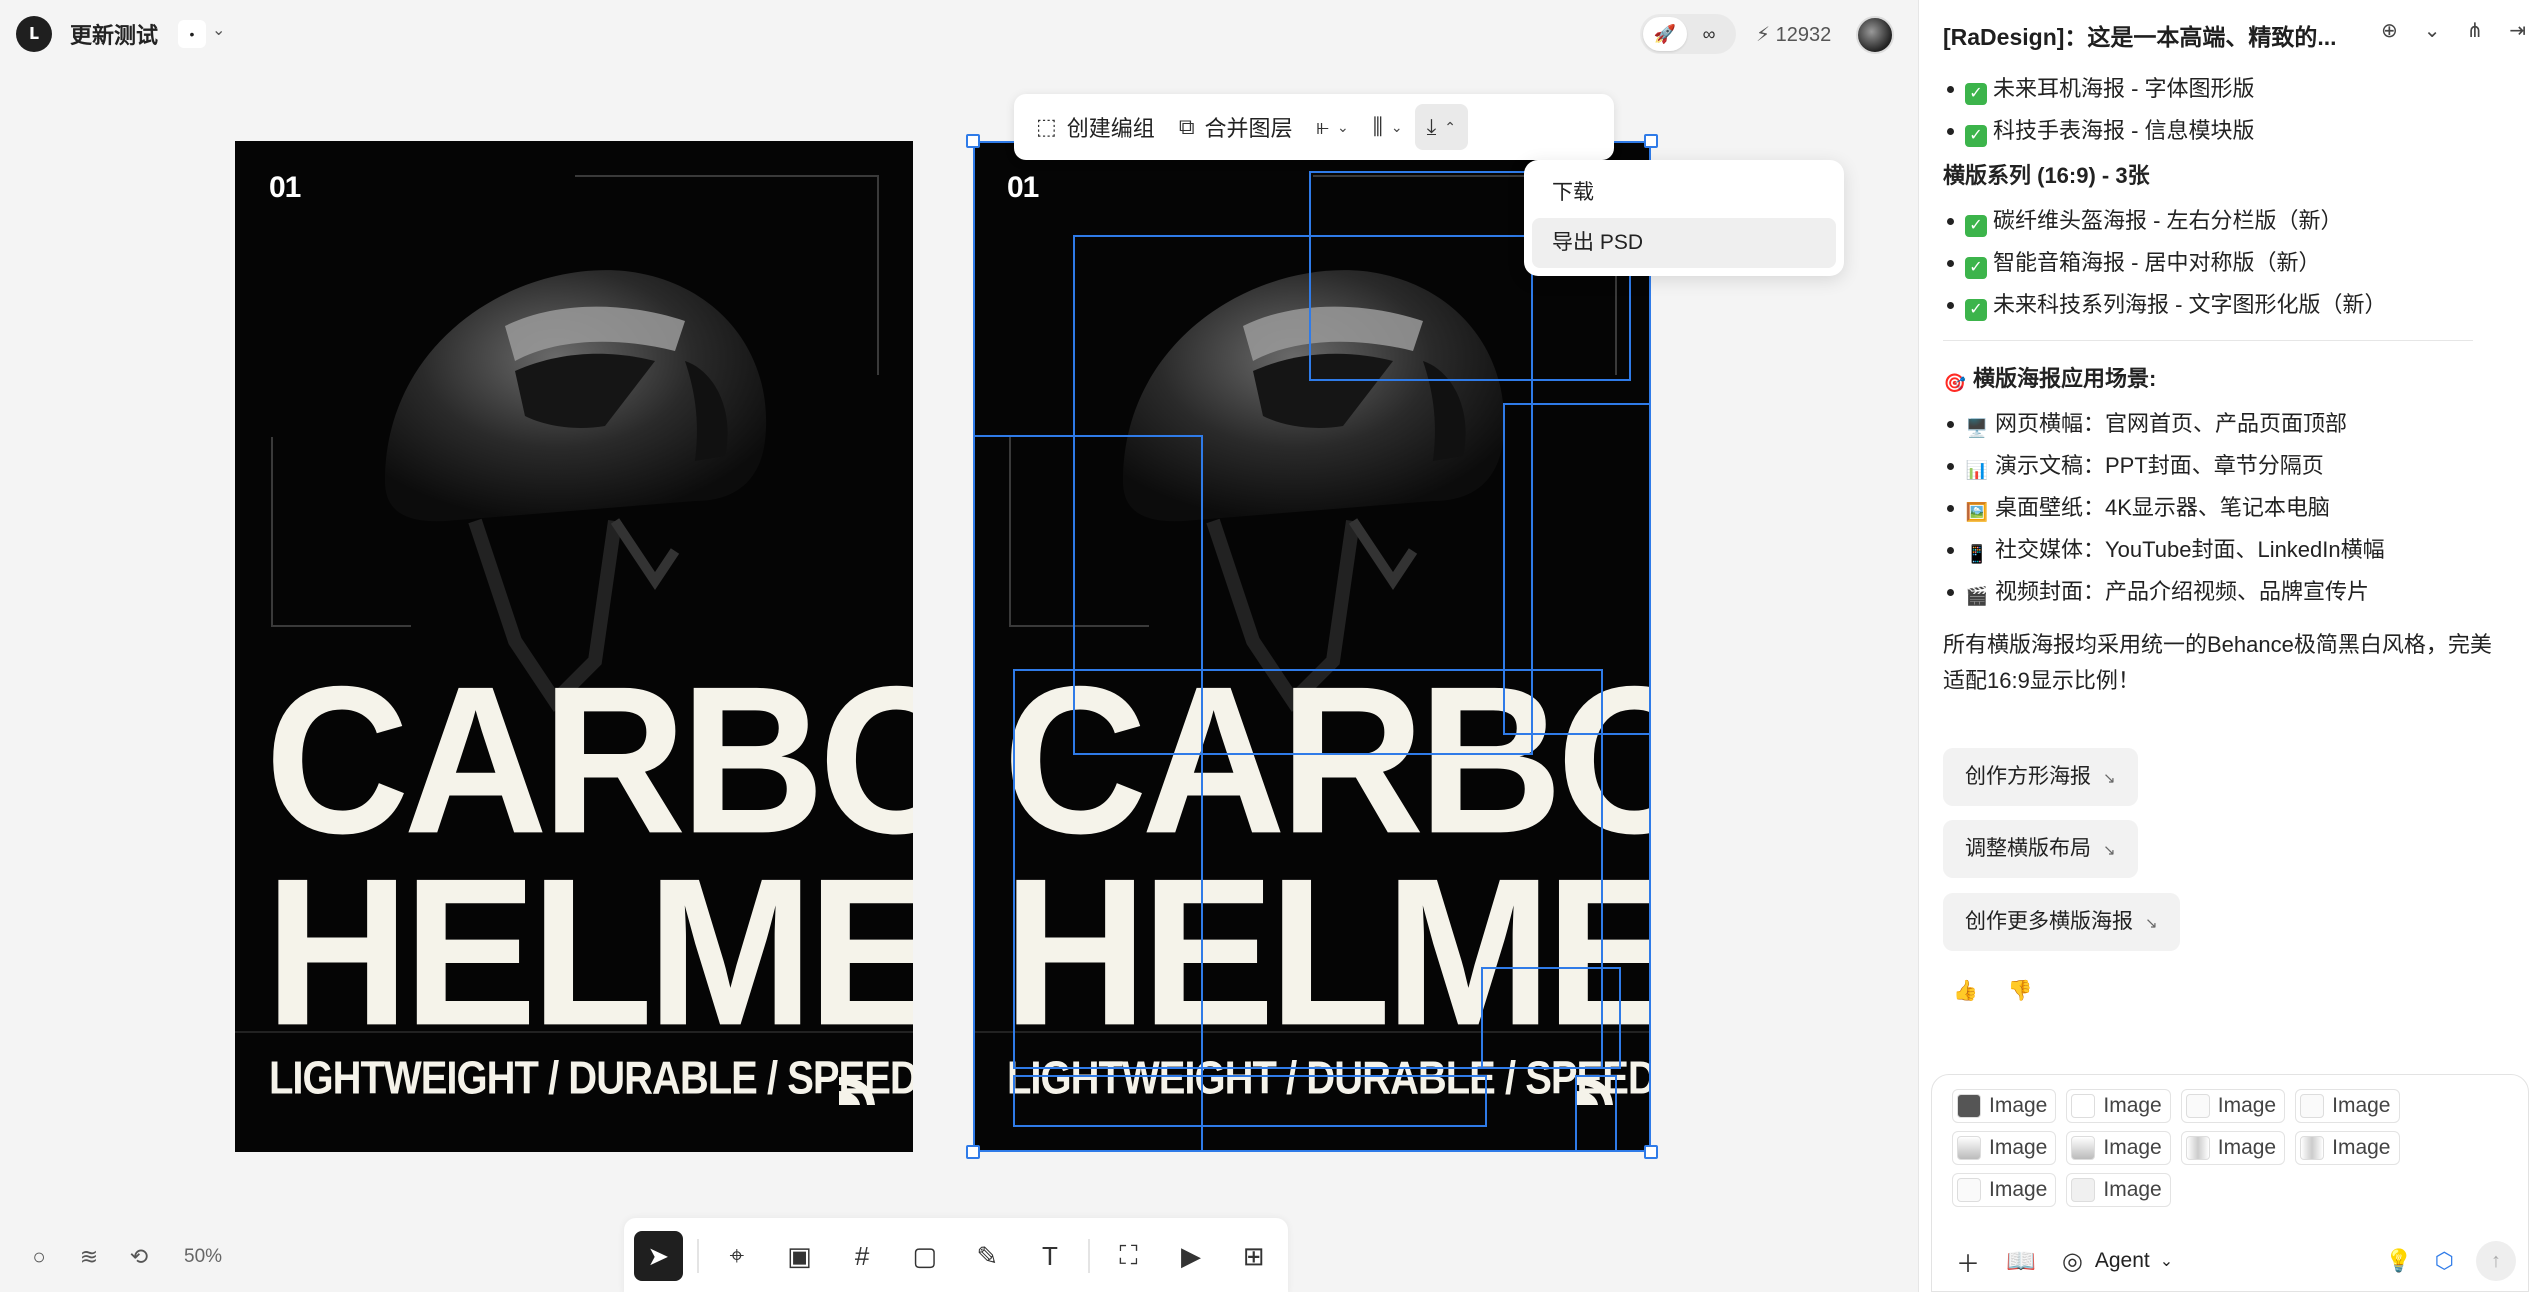  Describe the element at coordinates (2444, 1261) in the screenshot. I see `cube-icon: ⬡` at that location.